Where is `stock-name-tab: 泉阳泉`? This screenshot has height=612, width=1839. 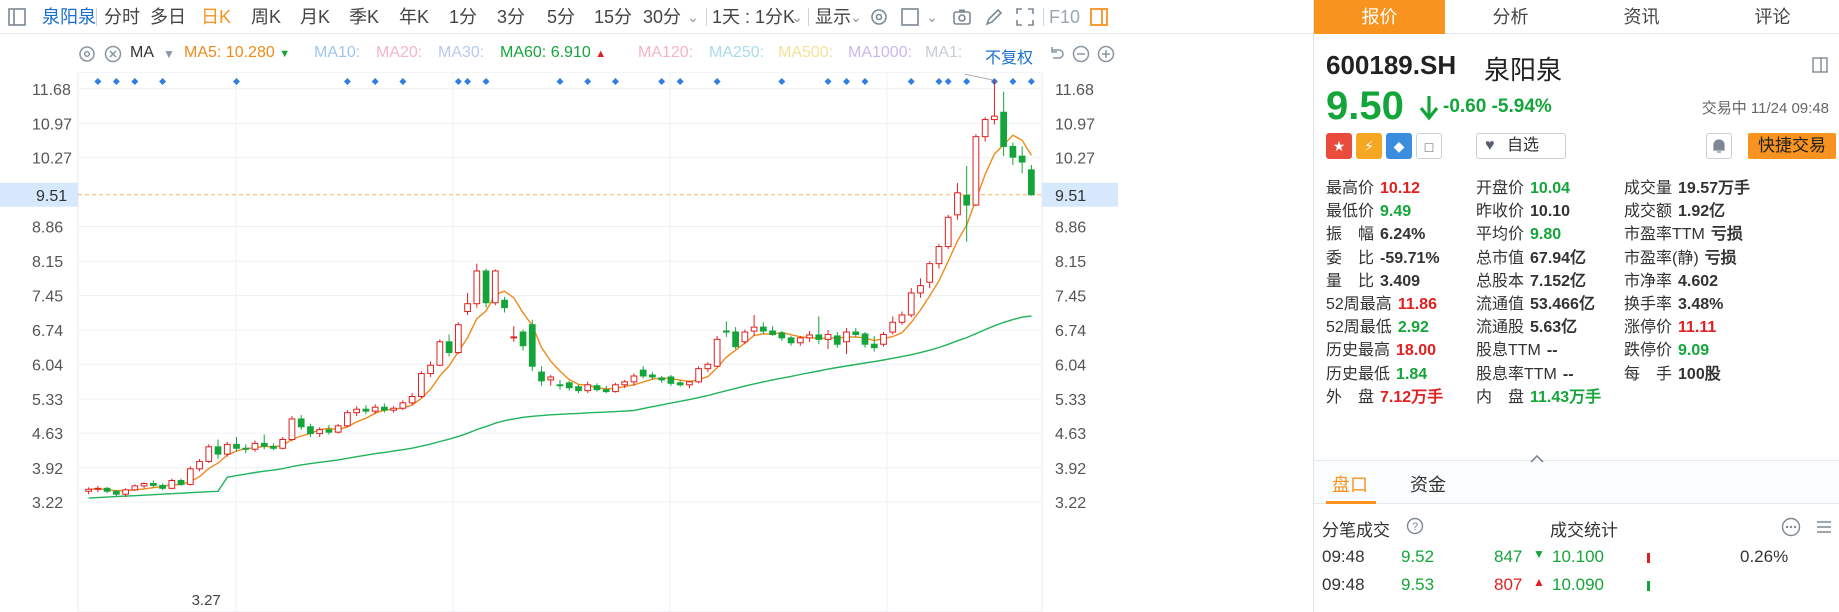 stock-name-tab: 泉阳泉 is located at coordinates (69, 17).